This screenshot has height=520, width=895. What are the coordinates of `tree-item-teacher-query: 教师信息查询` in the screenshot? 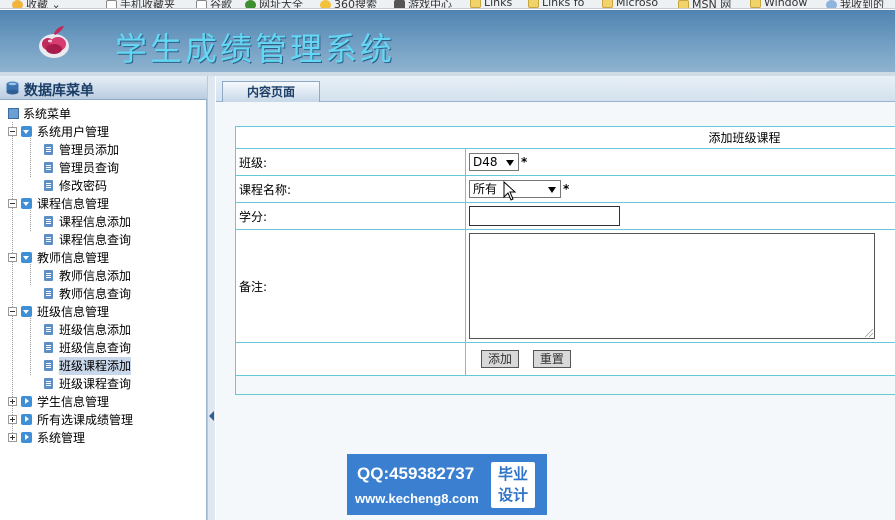 It's located at (87, 293).